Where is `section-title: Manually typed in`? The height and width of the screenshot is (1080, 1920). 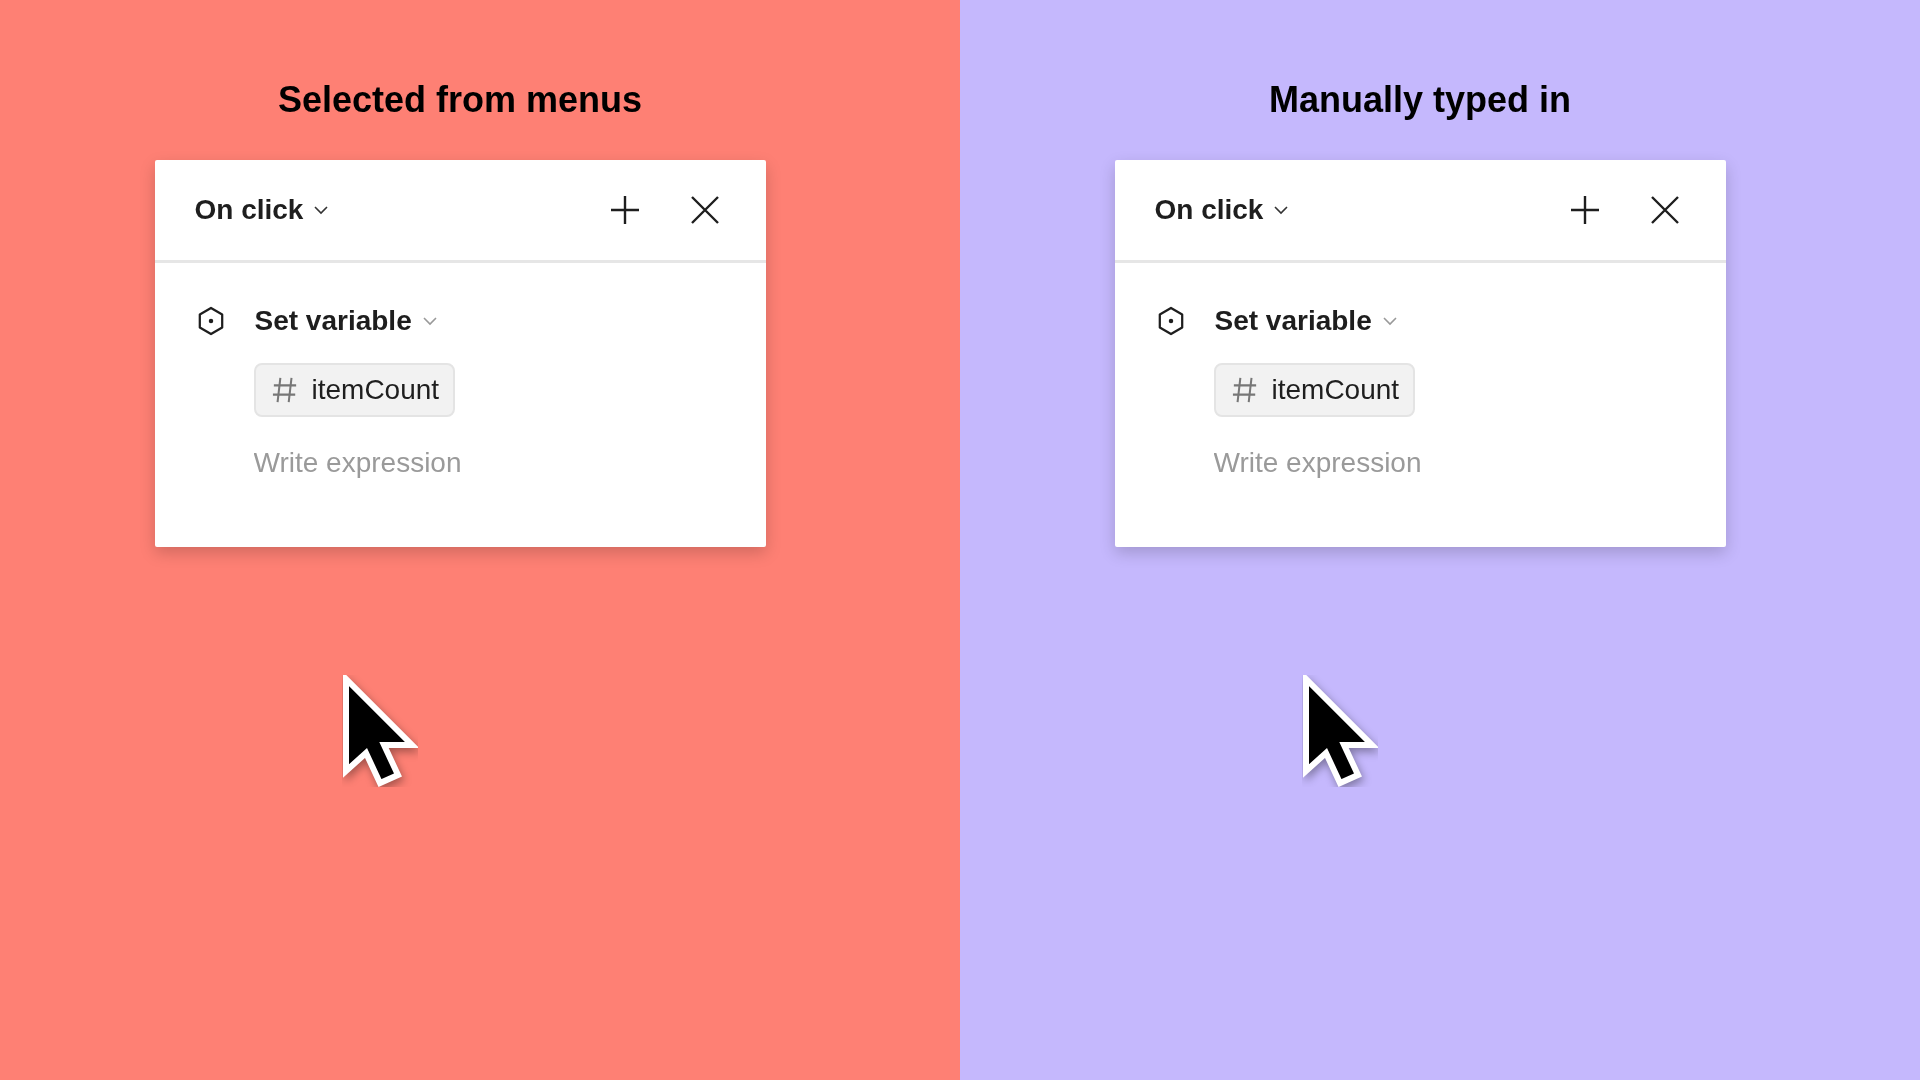 section-title: Manually typed in is located at coordinates (1419, 100).